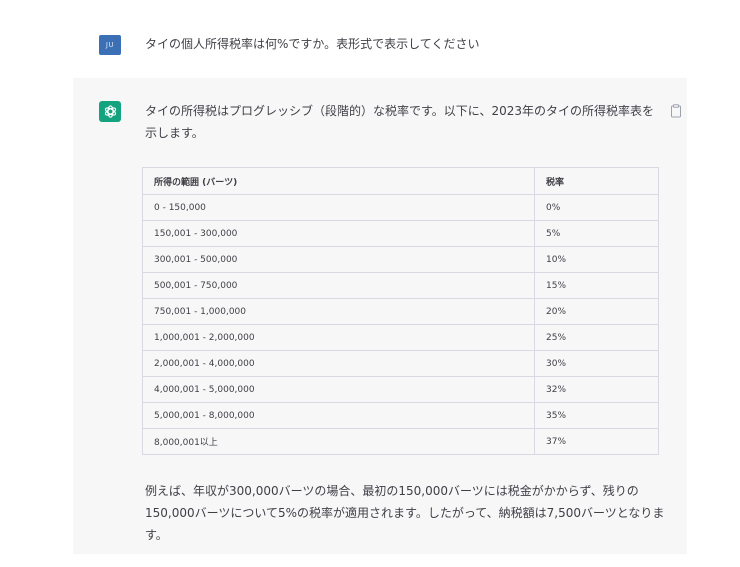  What do you see at coordinates (596, 415) in the screenshot?
I see `tax-rate-cell: 35%` at bounding box center [596, 415].